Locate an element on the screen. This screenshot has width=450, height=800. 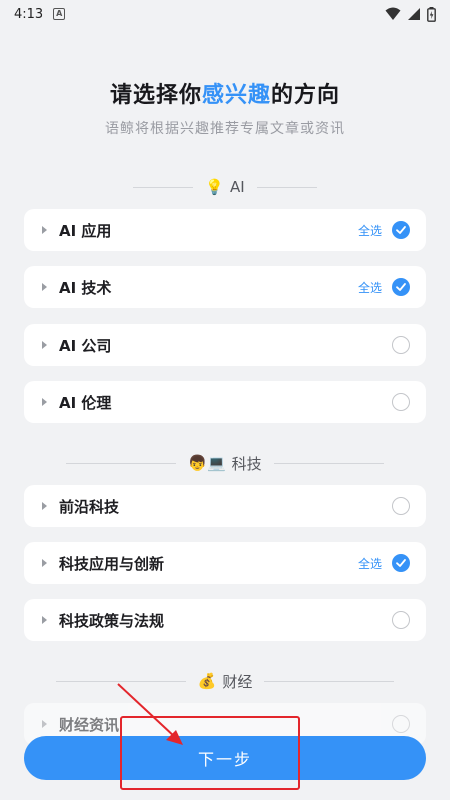
annotation-box is located at coordinates (210, 753).